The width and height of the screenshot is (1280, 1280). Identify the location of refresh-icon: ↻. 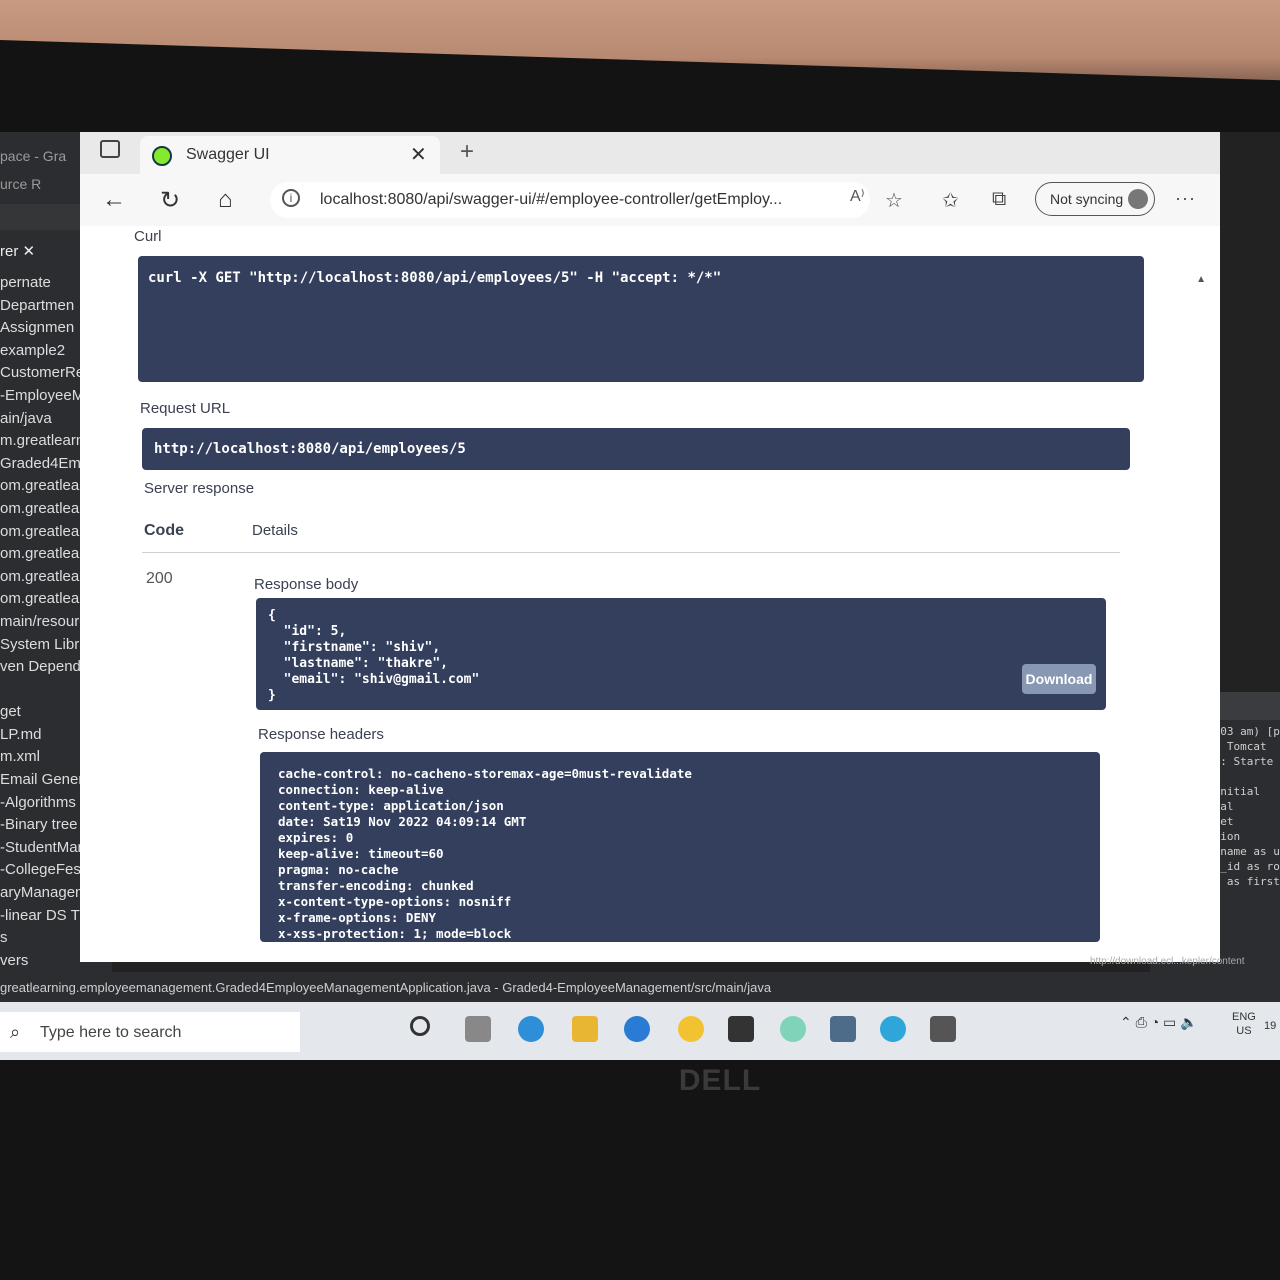
(170, 200).